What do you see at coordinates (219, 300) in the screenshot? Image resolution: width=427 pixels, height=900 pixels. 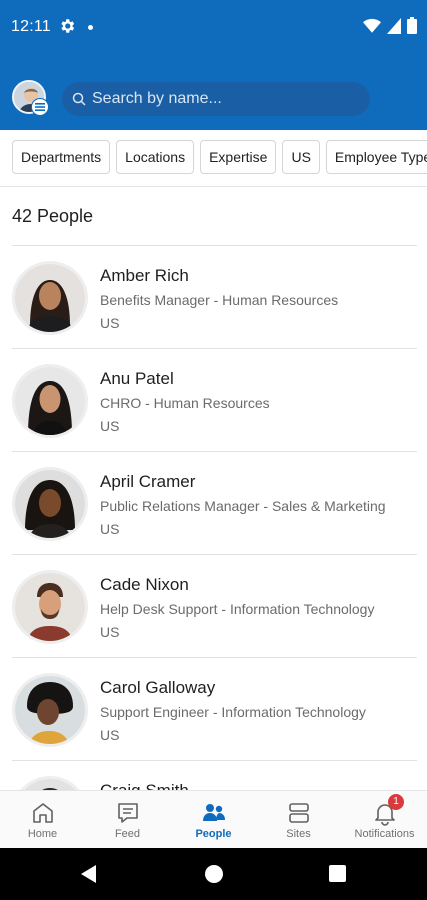 I see `person-title: Benefits Manager - Human Resources` at bounding box center [219, 300].